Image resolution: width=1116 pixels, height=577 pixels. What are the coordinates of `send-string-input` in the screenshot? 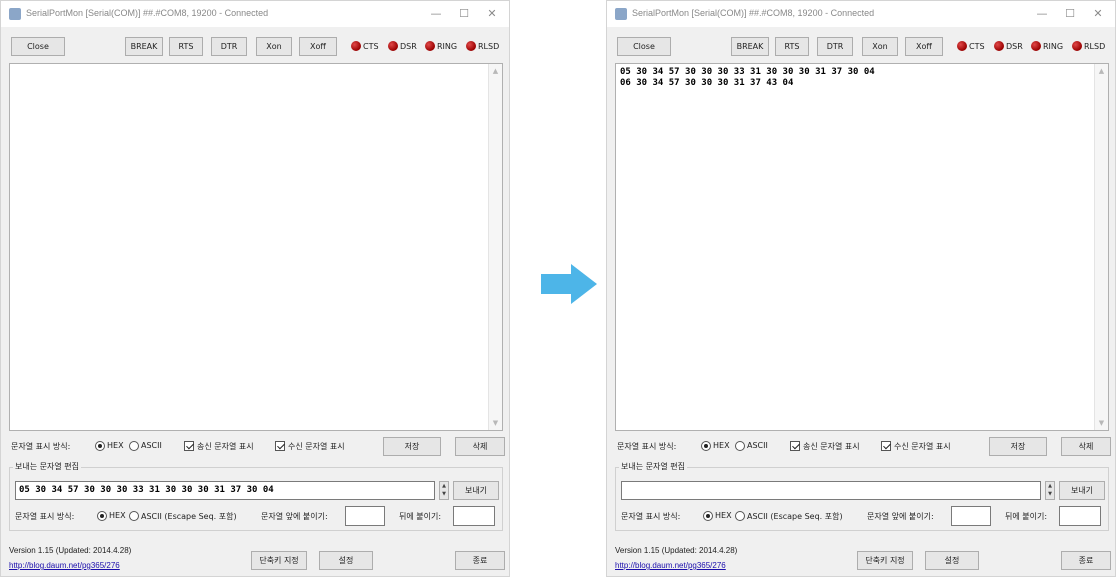 It's located at (831, 490).